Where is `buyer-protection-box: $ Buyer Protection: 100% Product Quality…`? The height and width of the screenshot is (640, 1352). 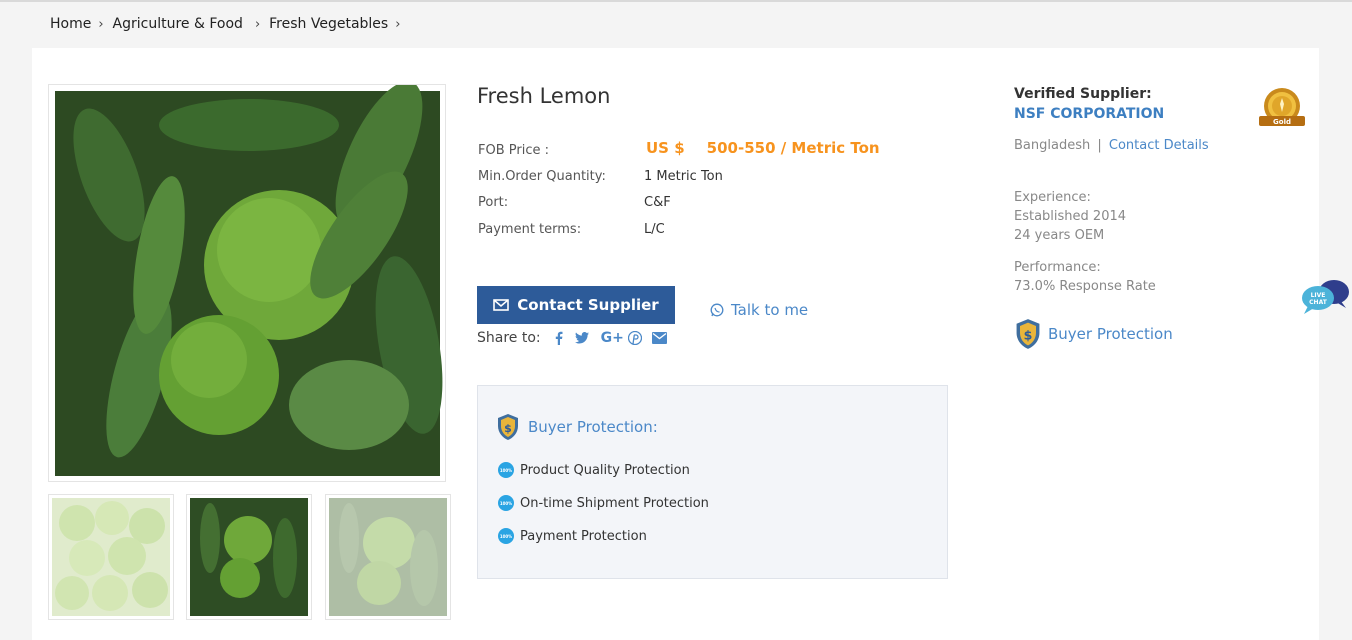 buyer-protection-box: $ Buyer Protection: 100% Product Quality… is located at coordinates (712, 482).